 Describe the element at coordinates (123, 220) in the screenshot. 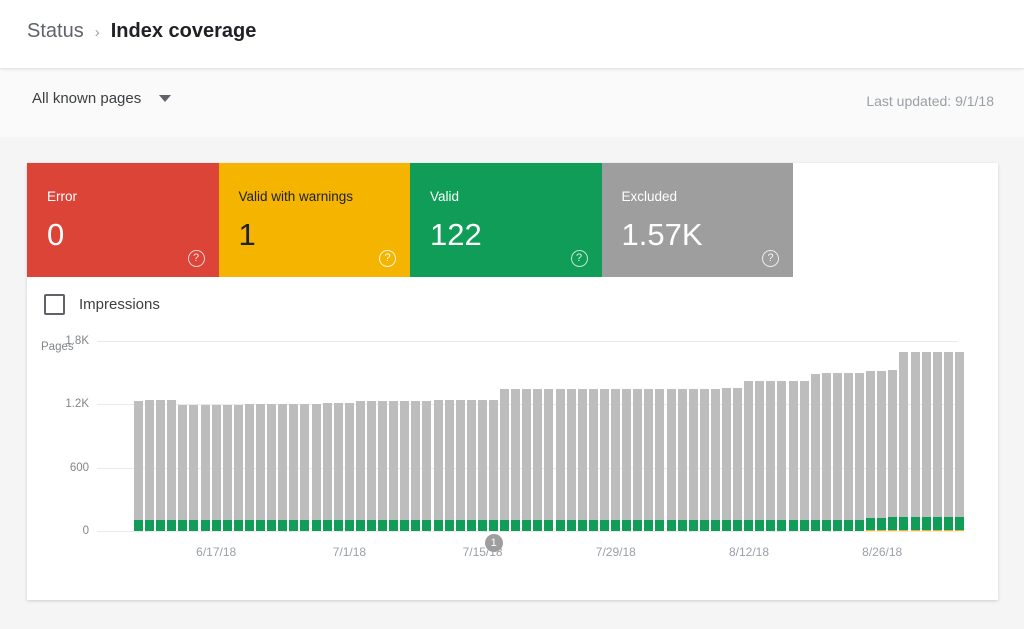

I see `status-card-error: Error 0 ?` at that location.